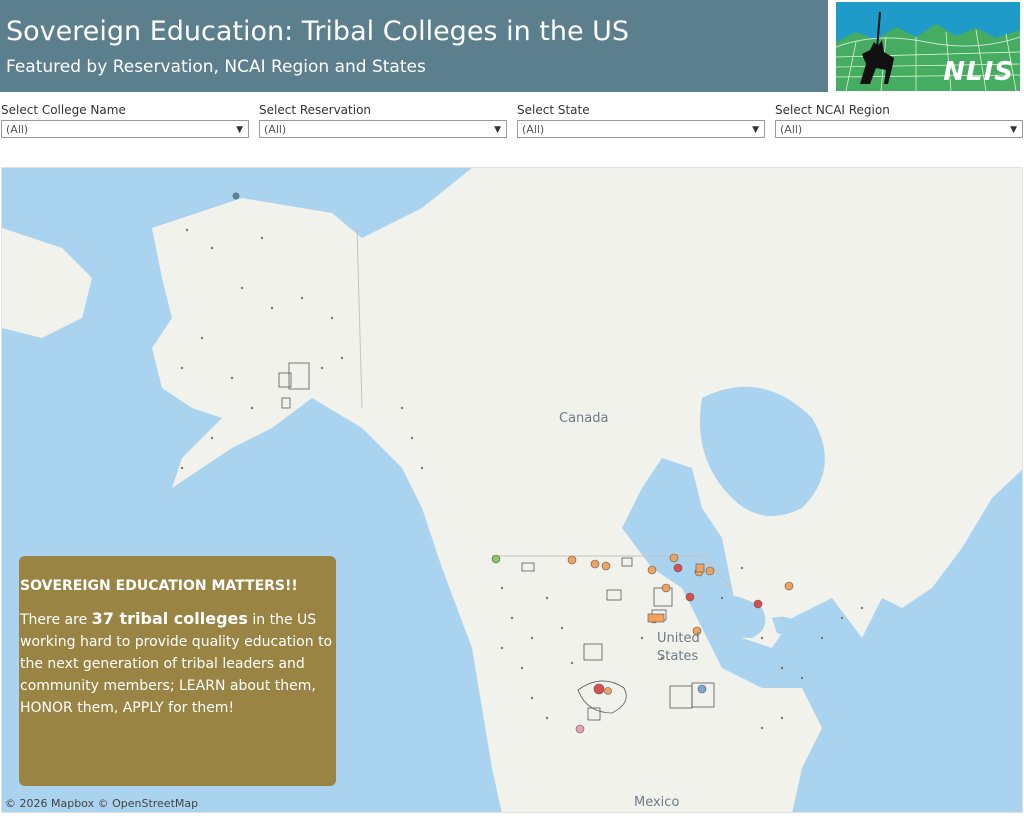 This screenshot has width=1024, height=816. What do you see at coordinates (553, 110) in the screenshot?
I see `filter-label: Select State` at bounding box center [553, 110].